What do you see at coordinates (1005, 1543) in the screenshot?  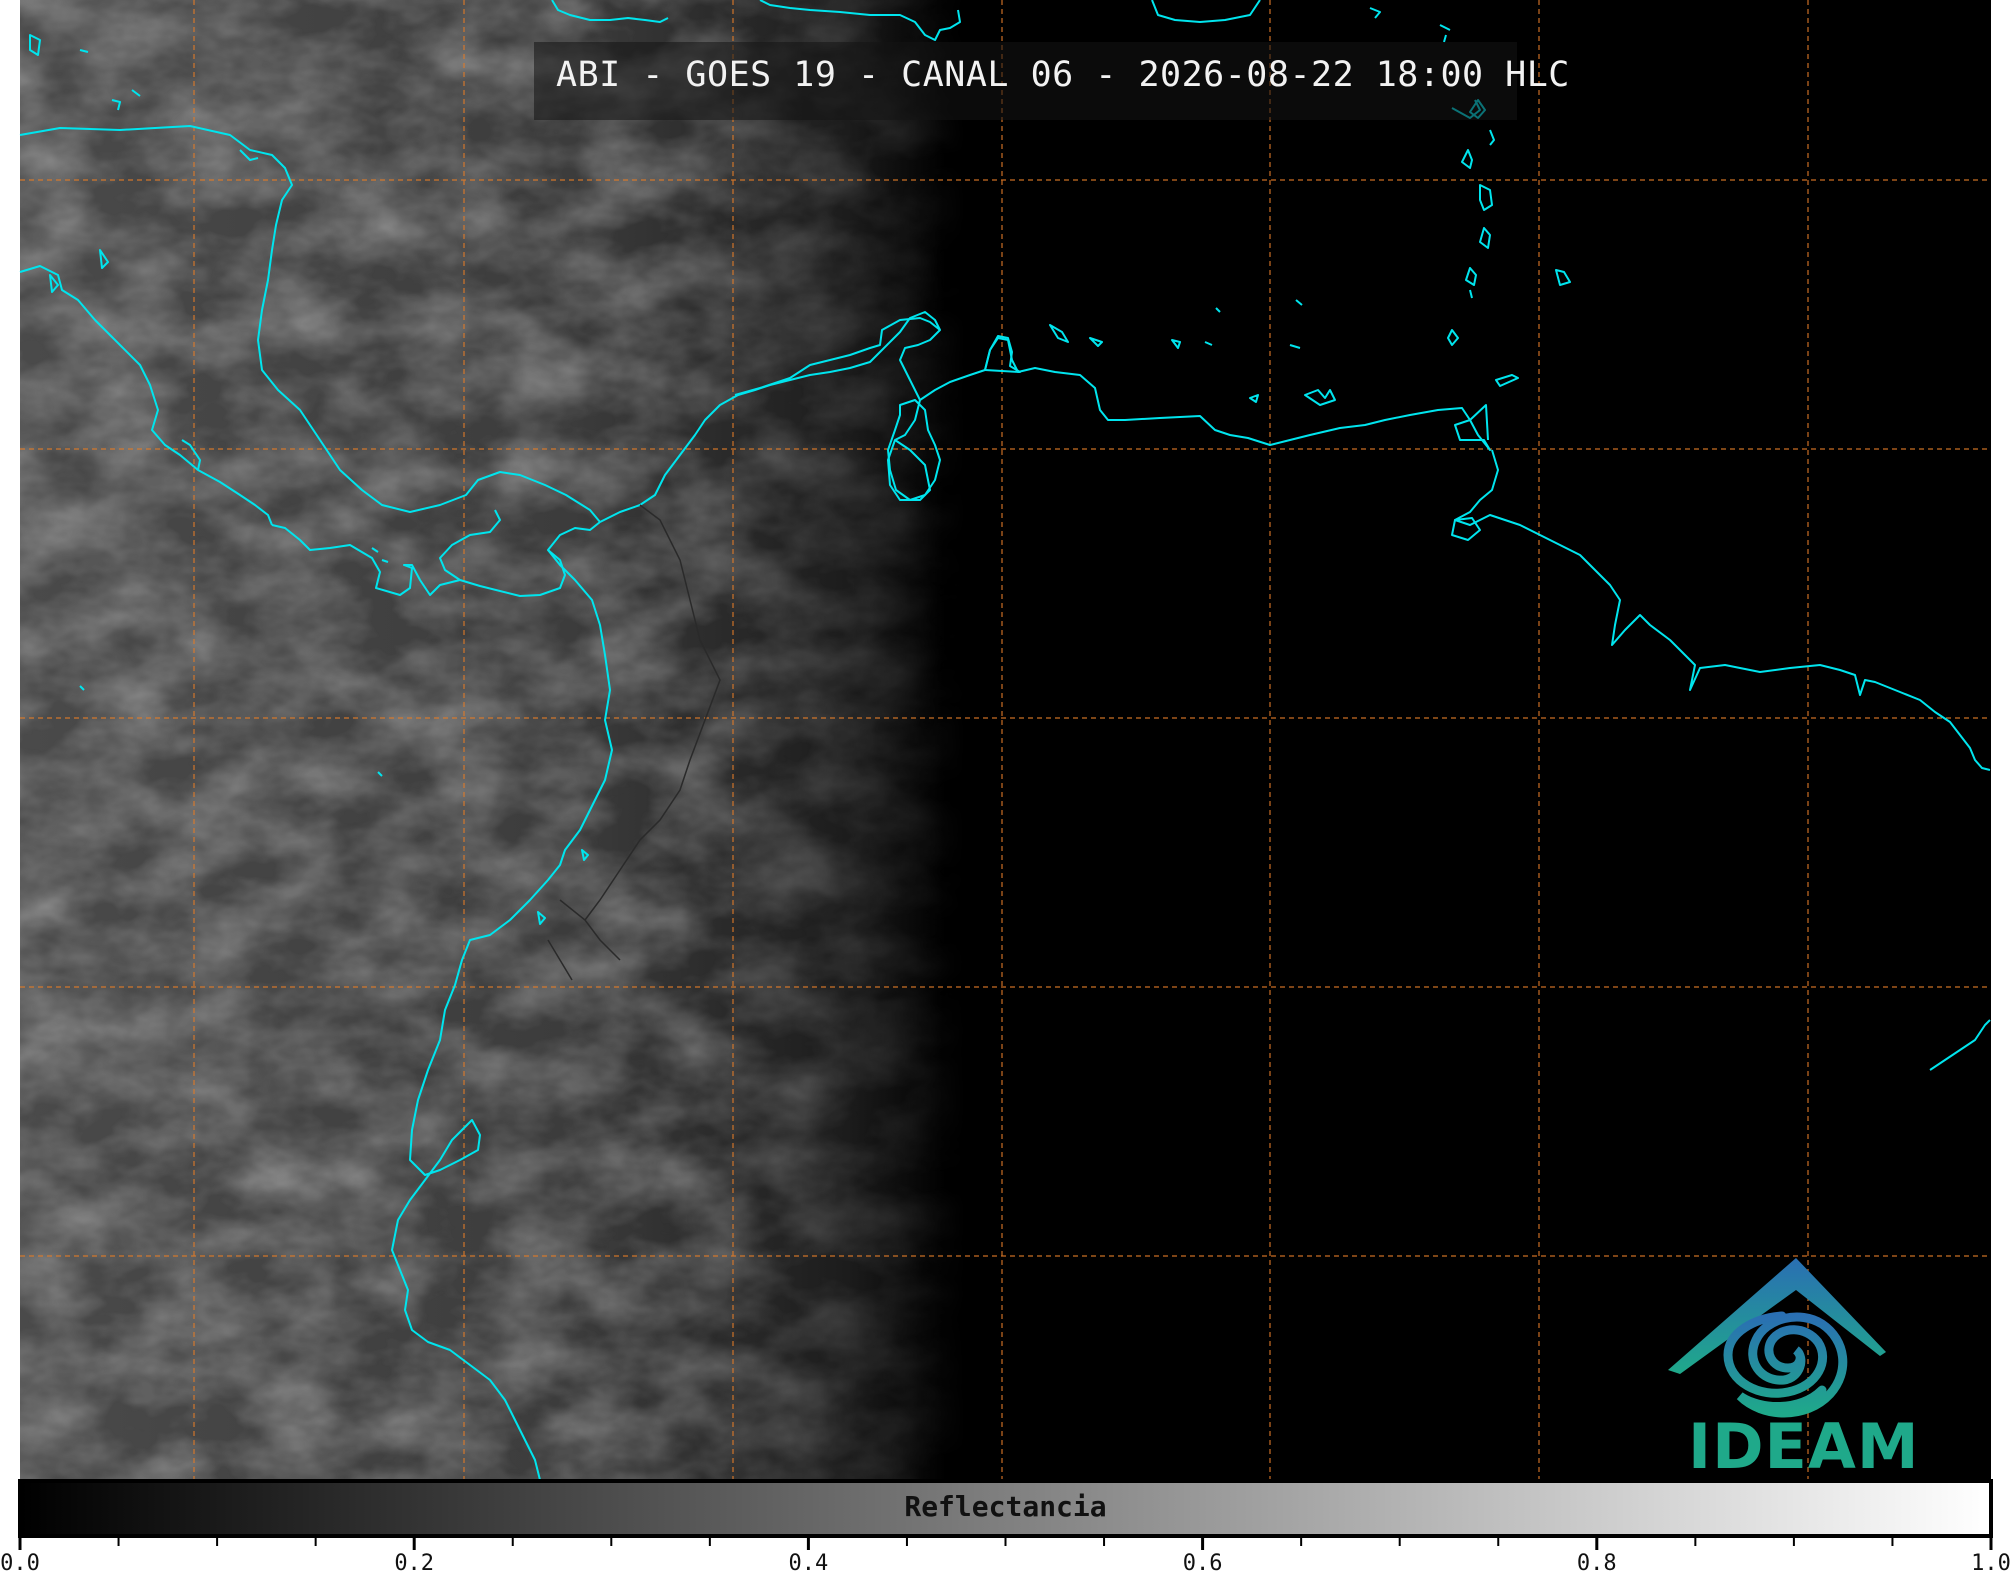 I see `colorbar-ticks` at bounding box center [1005, 1543].